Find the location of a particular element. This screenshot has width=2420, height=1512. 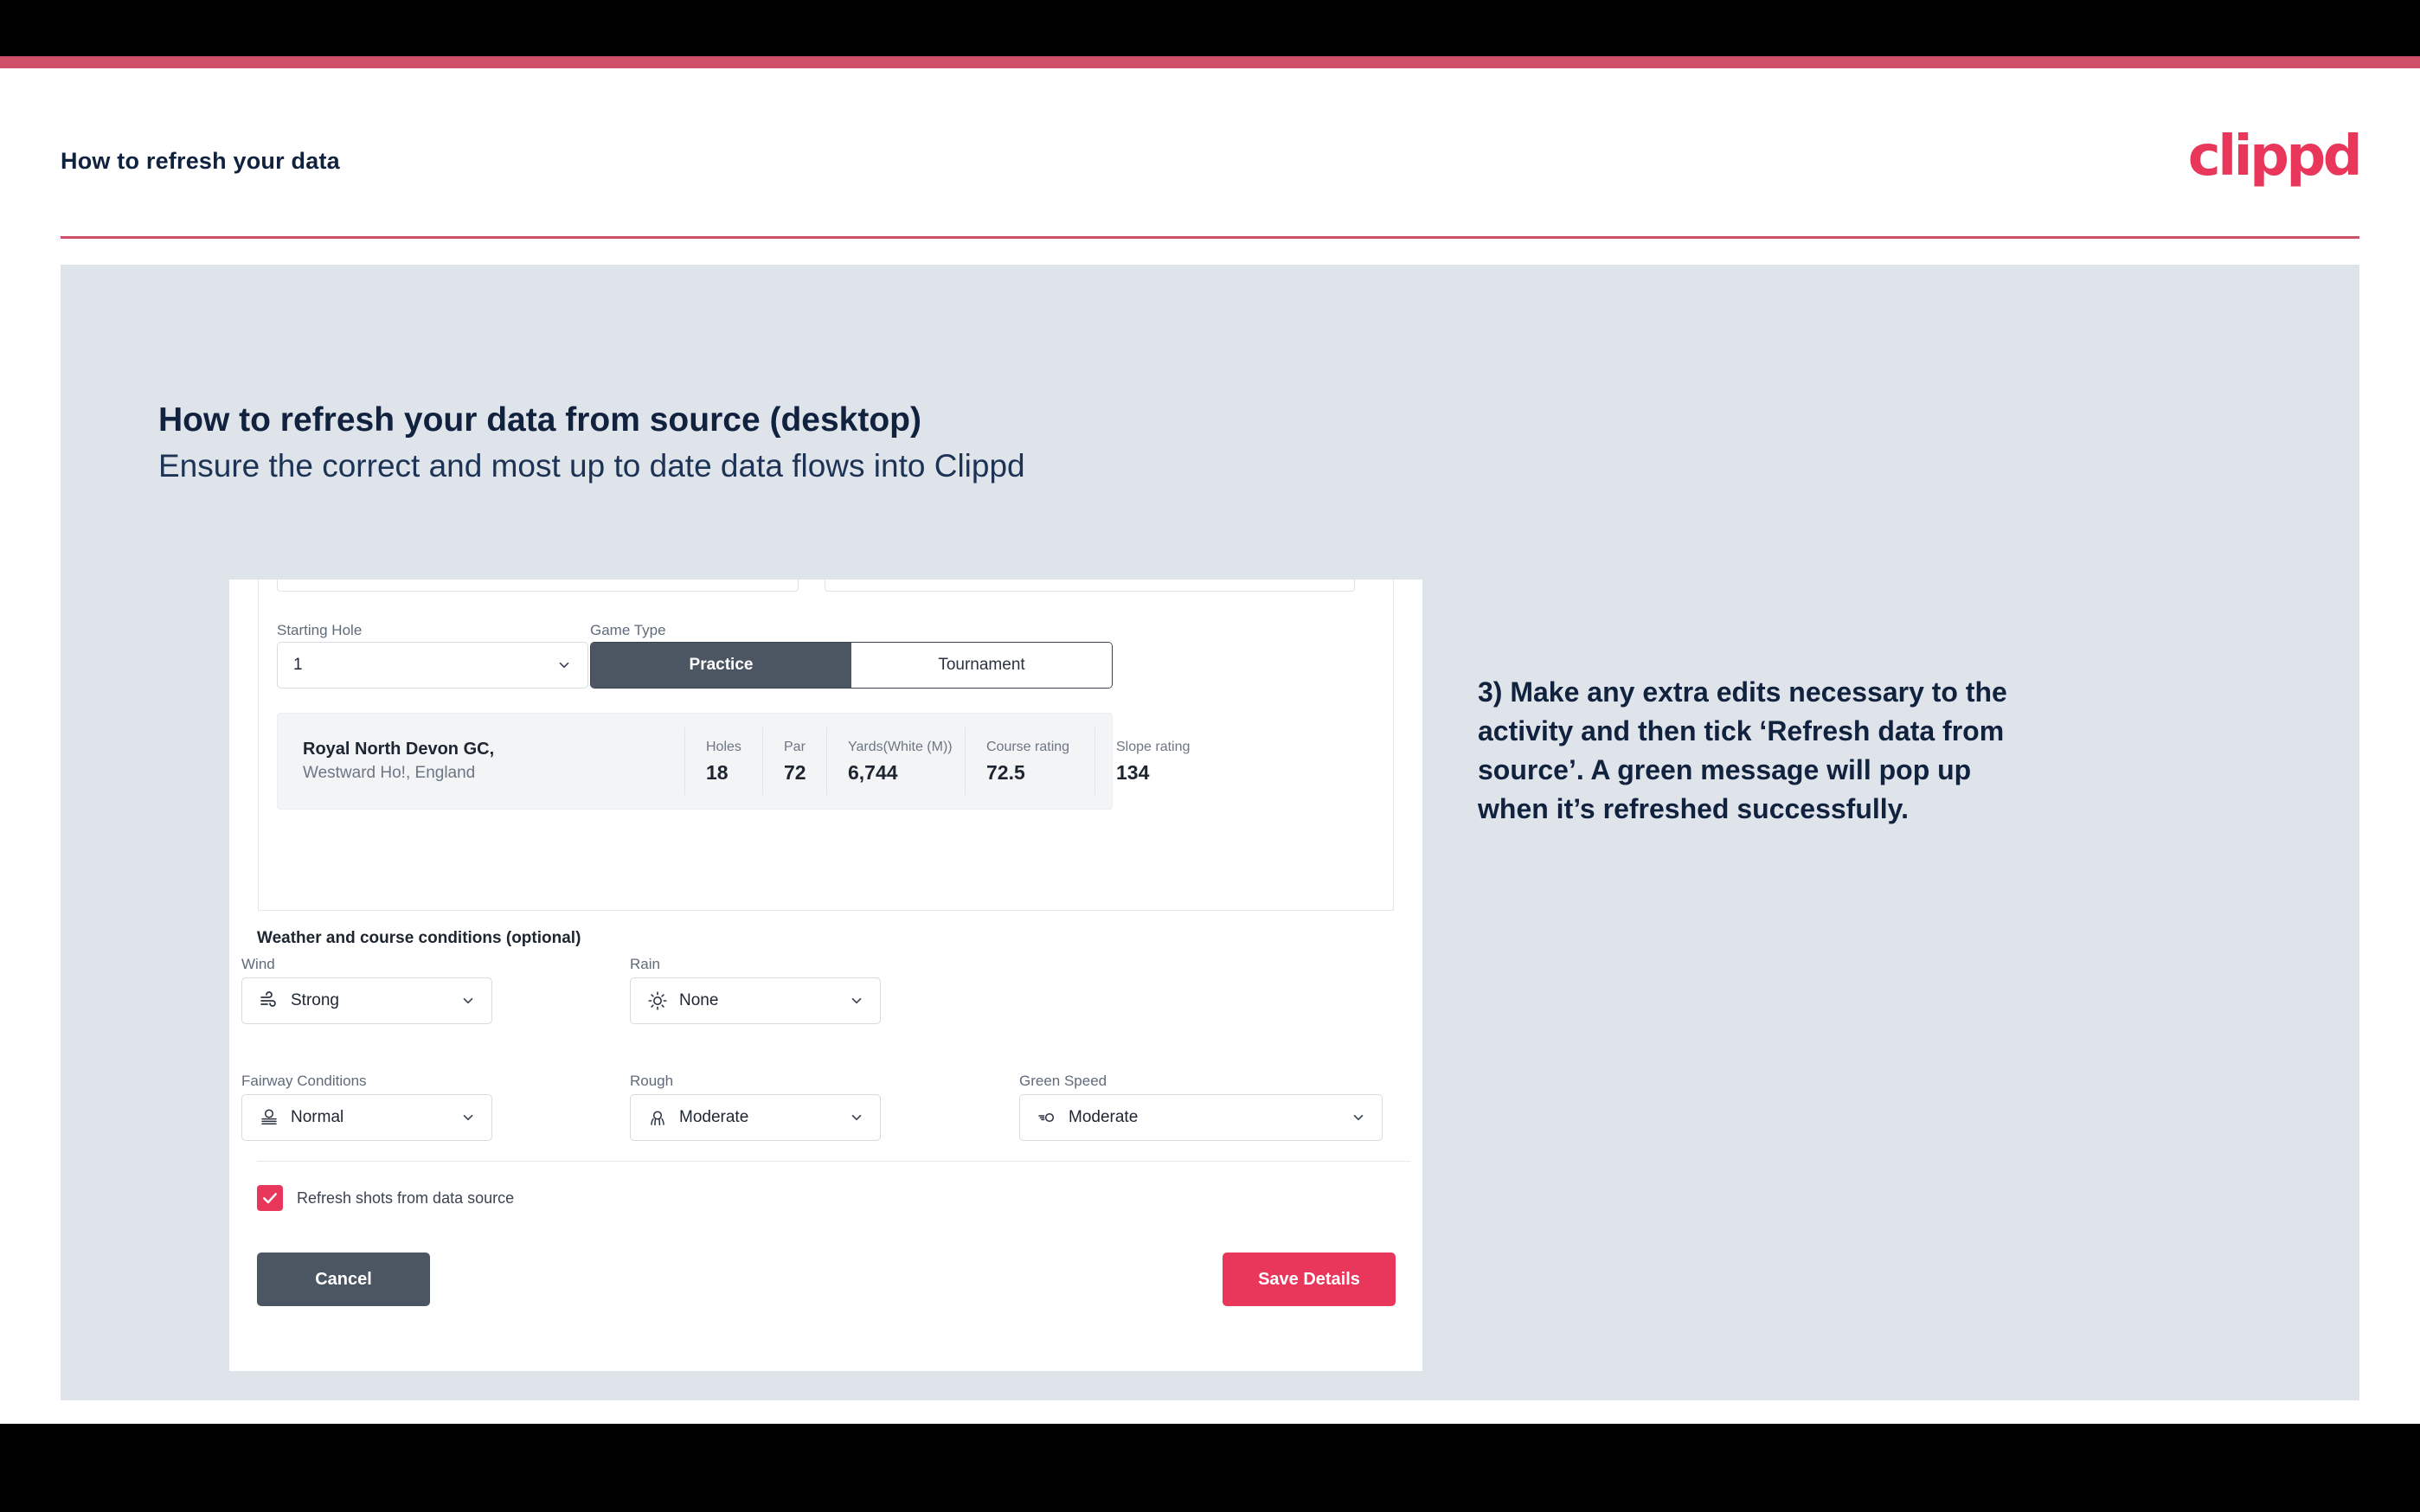

course-stat-yards: Yards(White (M)) 6,744 is located at coordinates (895, 761).